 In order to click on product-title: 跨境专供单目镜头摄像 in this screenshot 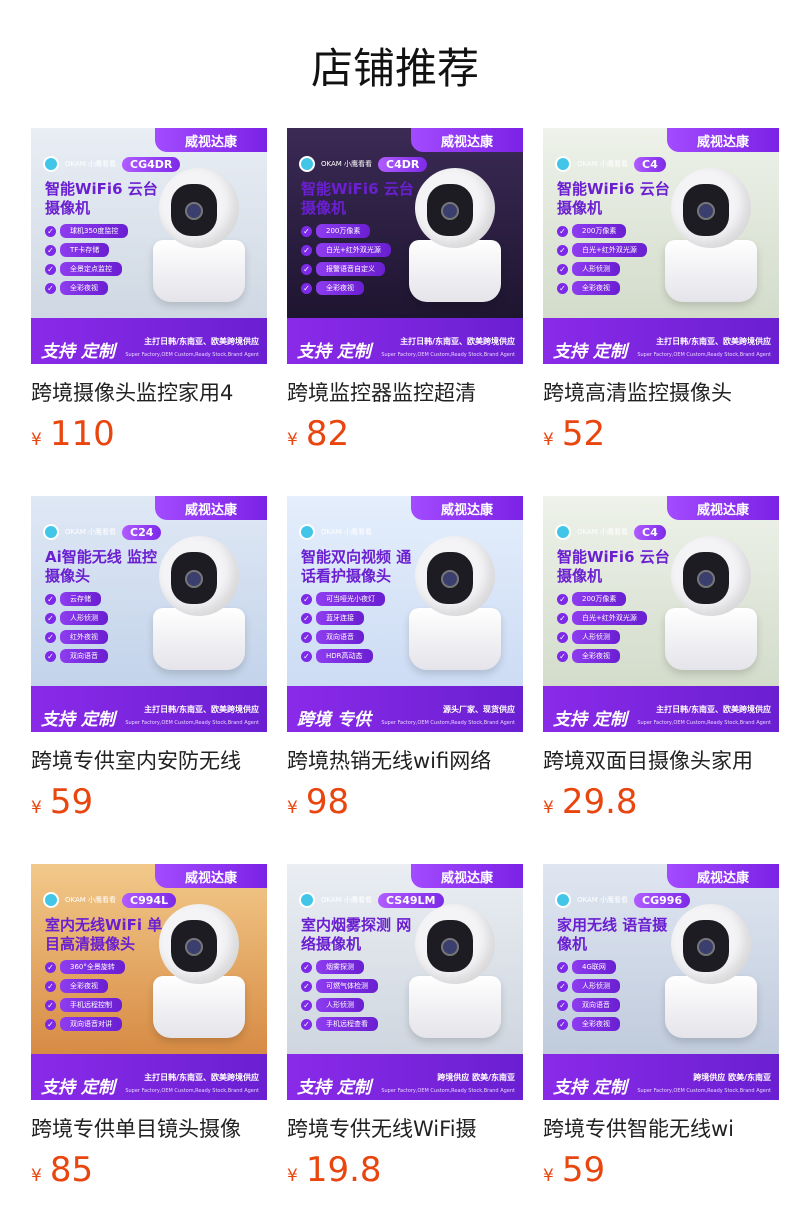, I will do `click(149, 1129)`.